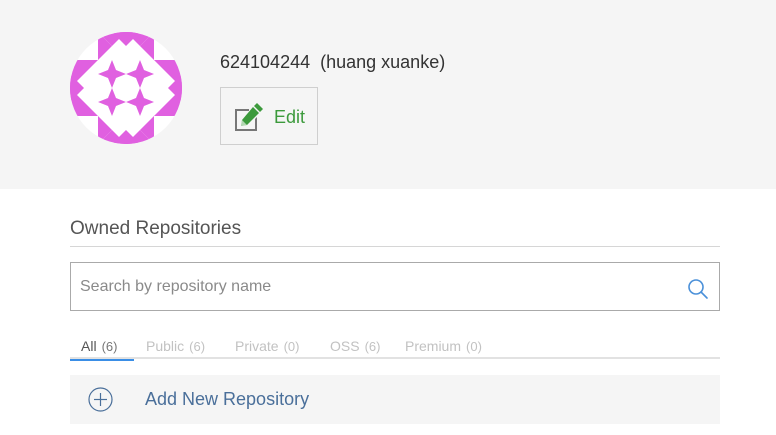 The image size is (776, 435). What do you see at coordinates (165, 346) in the screenshot?
I see `tab-label: Public` at bounding box center [165, 346].